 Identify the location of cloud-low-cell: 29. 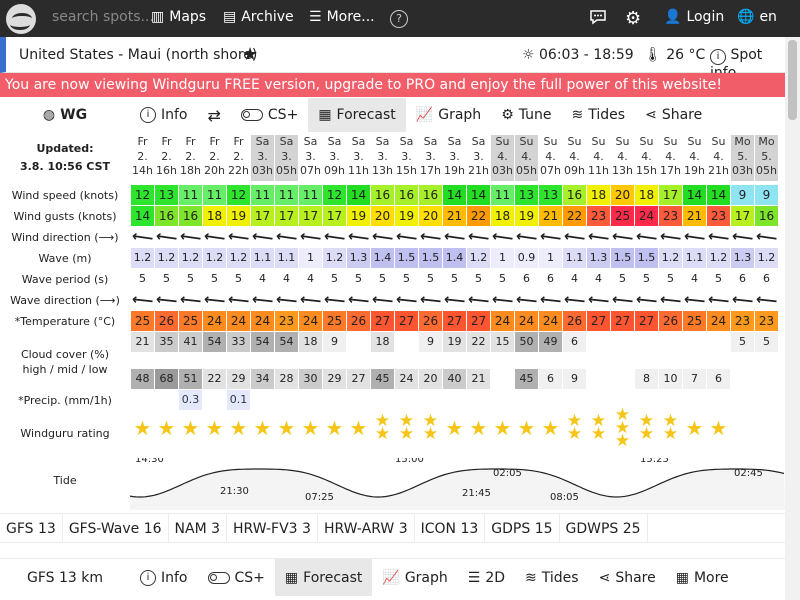
(238, 379).